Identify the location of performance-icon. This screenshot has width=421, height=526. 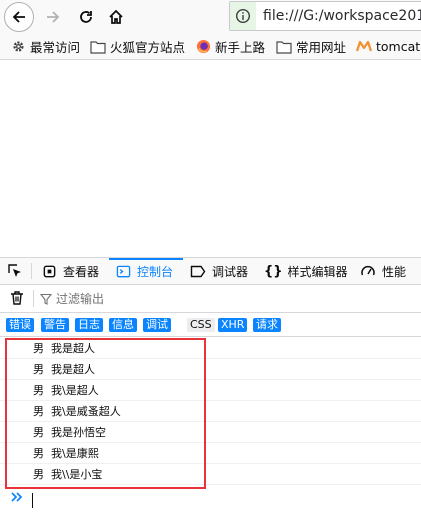
(368, 270).